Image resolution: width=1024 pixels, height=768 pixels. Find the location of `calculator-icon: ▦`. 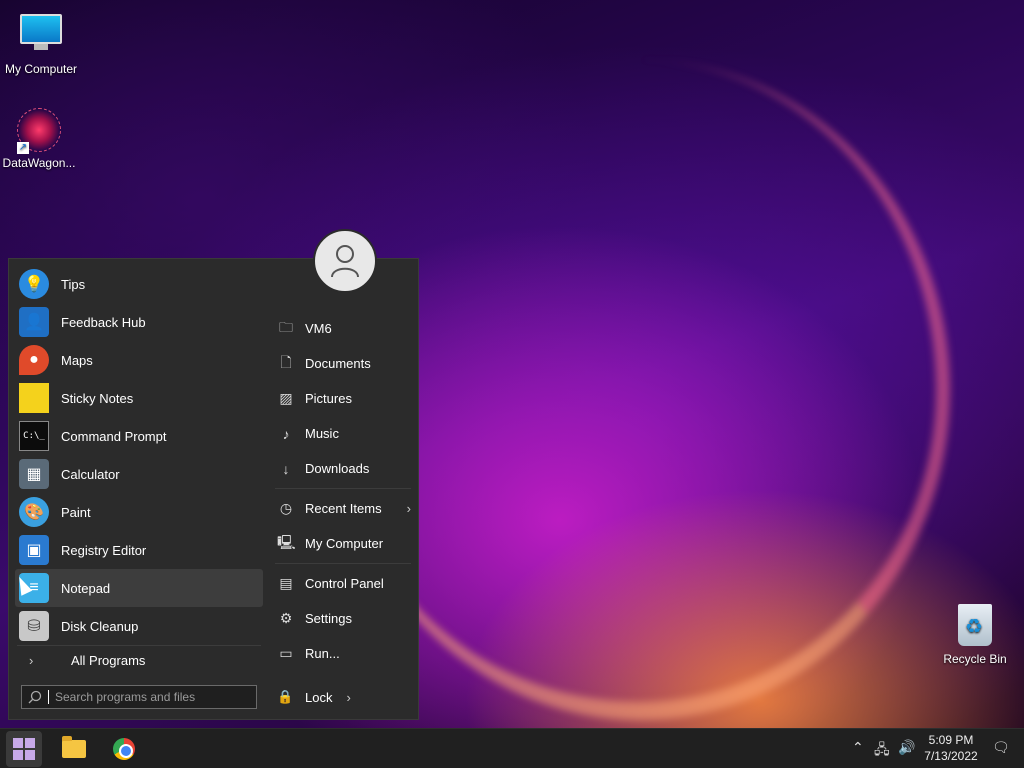

calculator-icon: ▦ is located at coordinates (34, 474).